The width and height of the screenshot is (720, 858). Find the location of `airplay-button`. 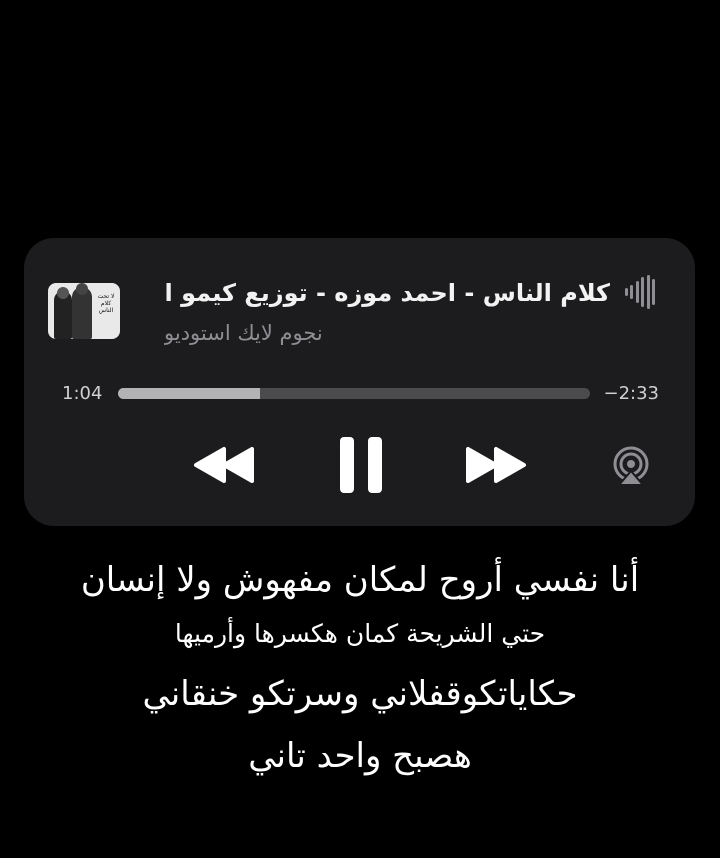

airplay-button is located at coordinates (631, 465).